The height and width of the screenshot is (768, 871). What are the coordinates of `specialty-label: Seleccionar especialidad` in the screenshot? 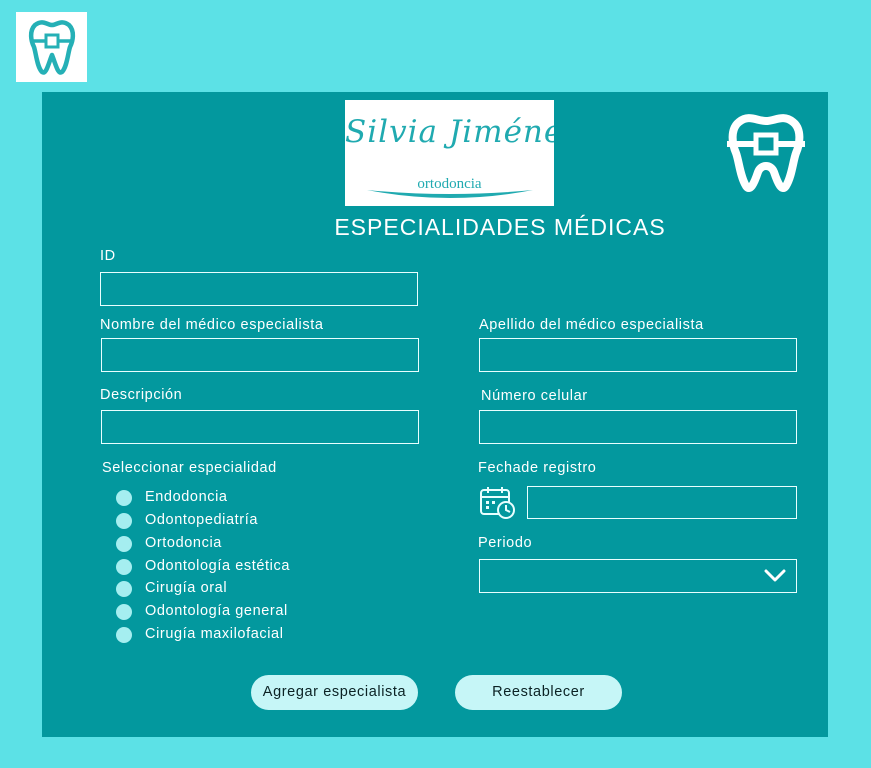 It's located at (189, 468).